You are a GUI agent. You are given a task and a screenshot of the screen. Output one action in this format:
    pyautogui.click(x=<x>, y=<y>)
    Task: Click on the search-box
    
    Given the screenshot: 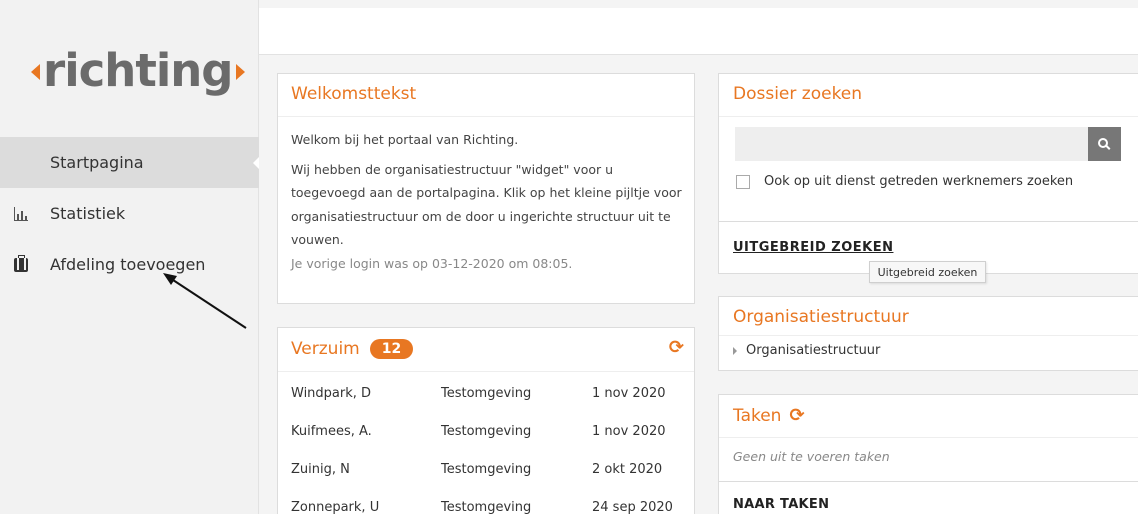 What is the action you would take?
    pyautogui.click(x=928, y=144)
    